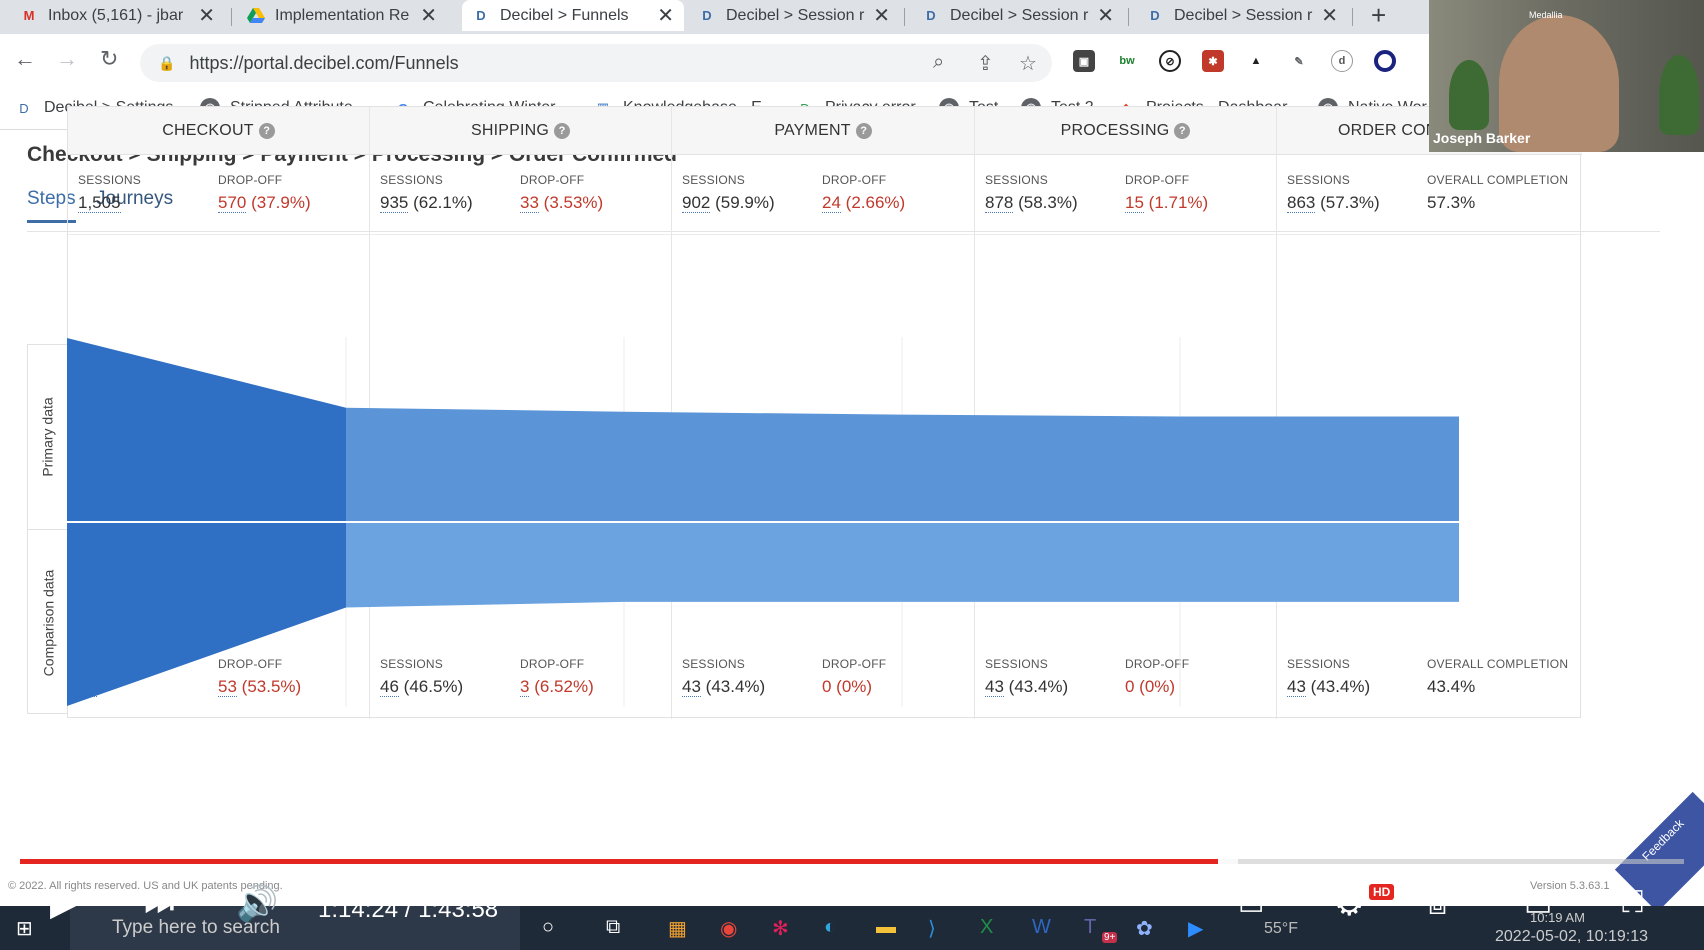  Describe the element at coordinates (985, 63) in the screenshot. I see `share-icon: ⇪` at that location.